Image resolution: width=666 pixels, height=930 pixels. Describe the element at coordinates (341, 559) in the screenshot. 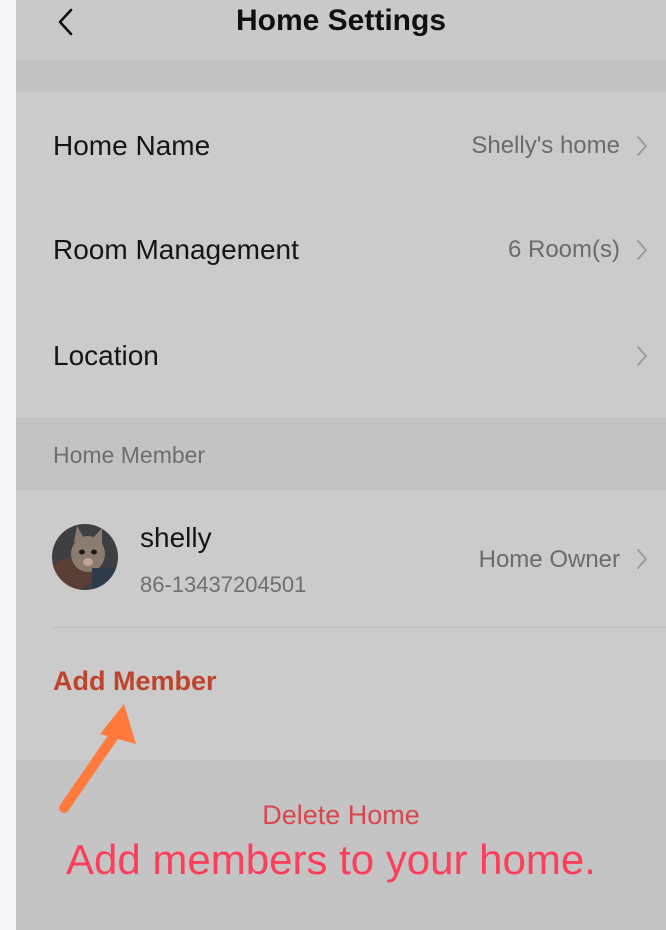

I see `member-row: shelly 86-13437204501 Home Owner` at that location.